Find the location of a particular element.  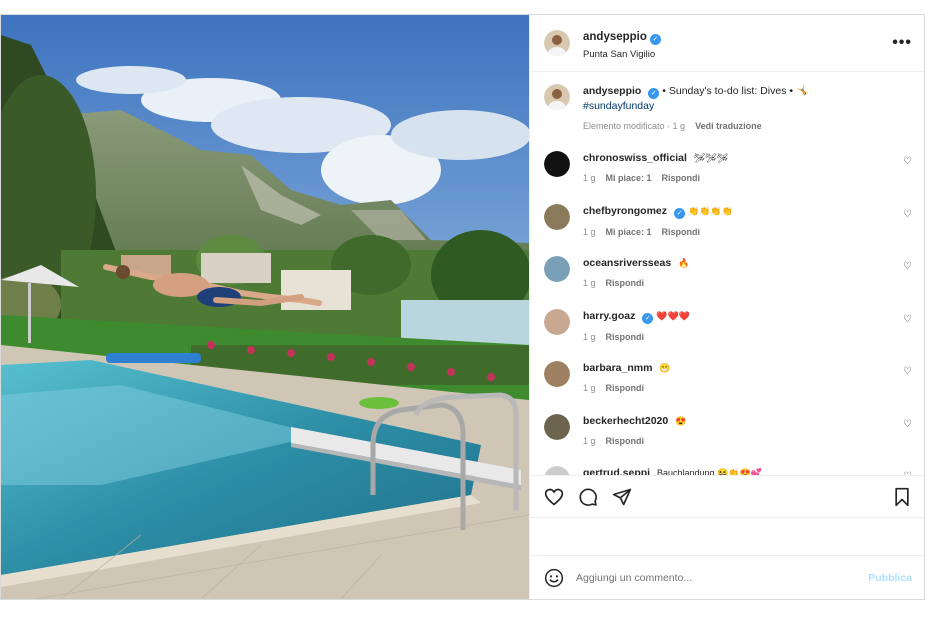

comment-text: Bauchlandung 😆👏😍💕 is located at coordinates (709, 471).